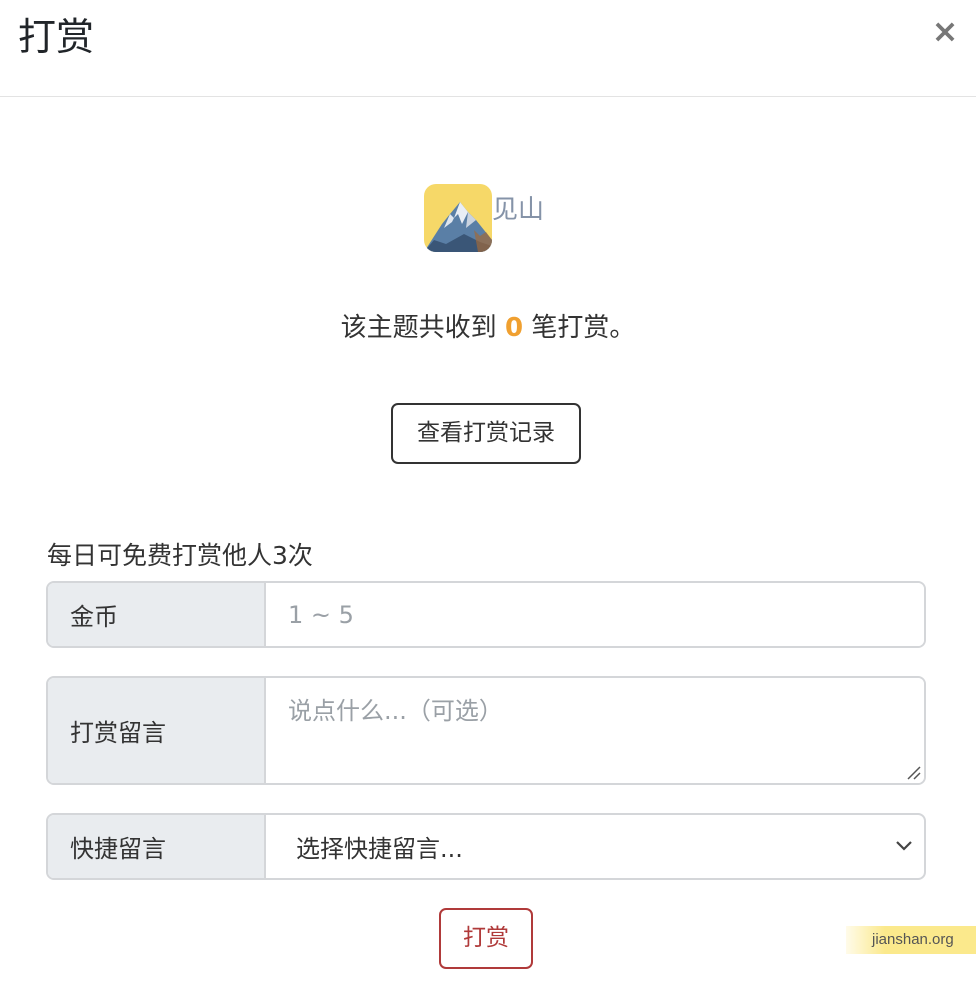 This screenshot has height=990, width=976. Describe the element at coordinates (595, 730) in the screenshot. I see `message-textarea` at that location.